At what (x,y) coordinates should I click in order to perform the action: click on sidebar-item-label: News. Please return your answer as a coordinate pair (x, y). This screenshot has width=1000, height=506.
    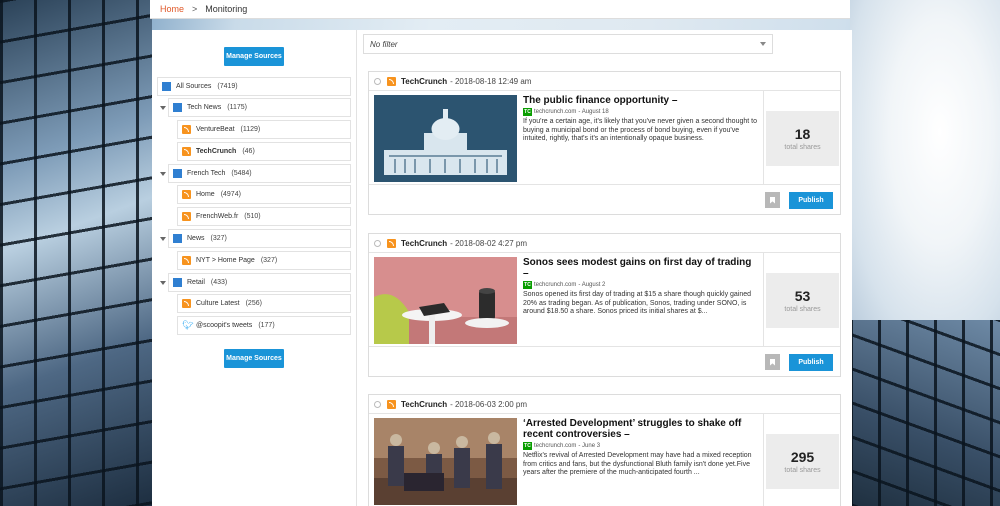
    Looking at the image, I should click on (196, 238).